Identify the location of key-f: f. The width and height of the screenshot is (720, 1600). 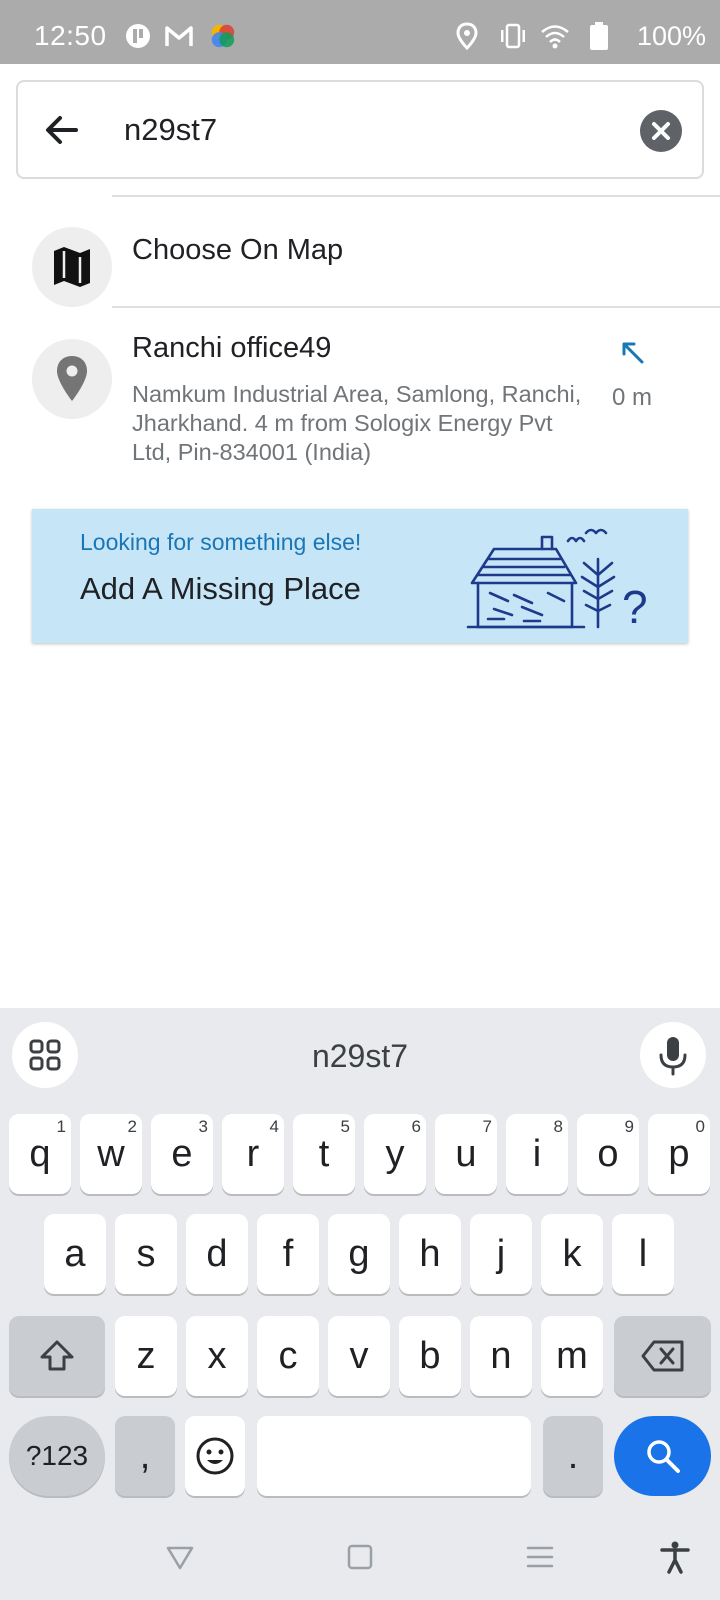
(288, 1254).